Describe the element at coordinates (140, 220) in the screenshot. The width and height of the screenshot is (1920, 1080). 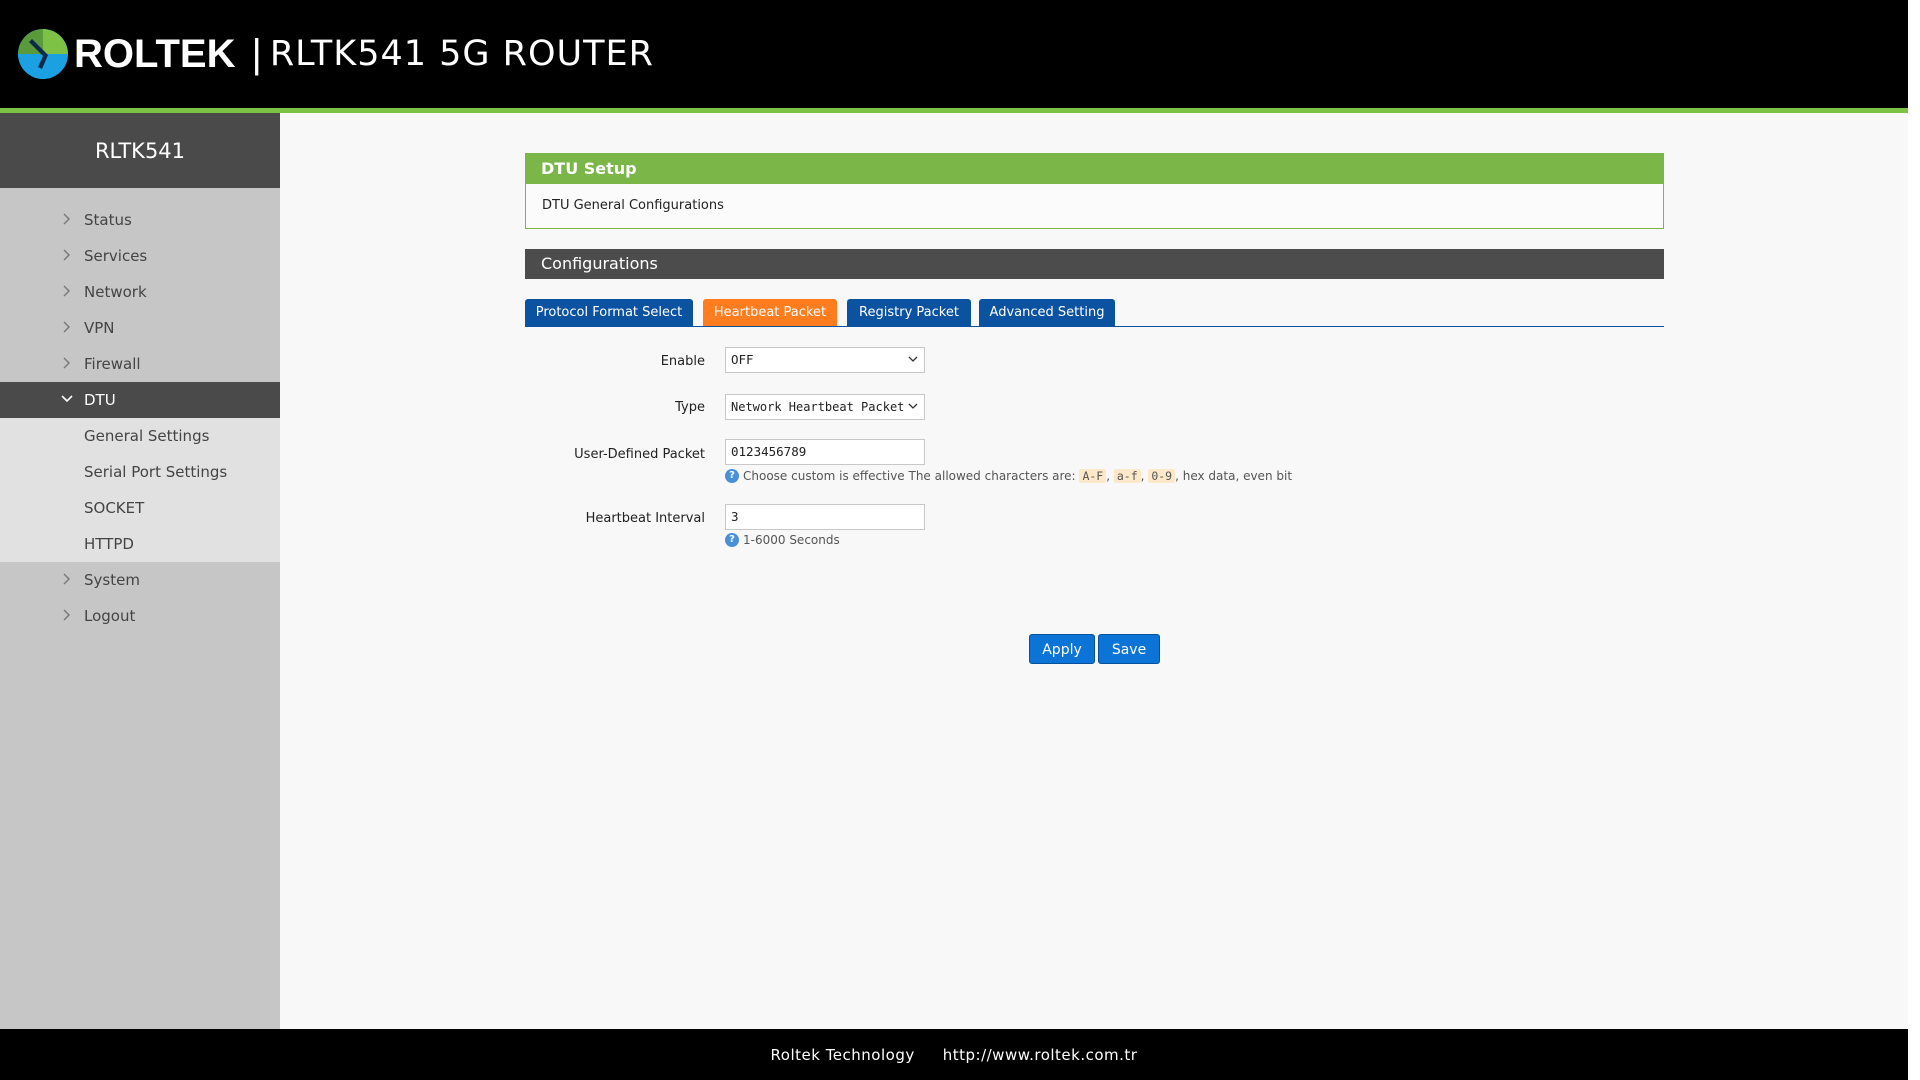
I see `sidebar-item-status: Status` at that location.